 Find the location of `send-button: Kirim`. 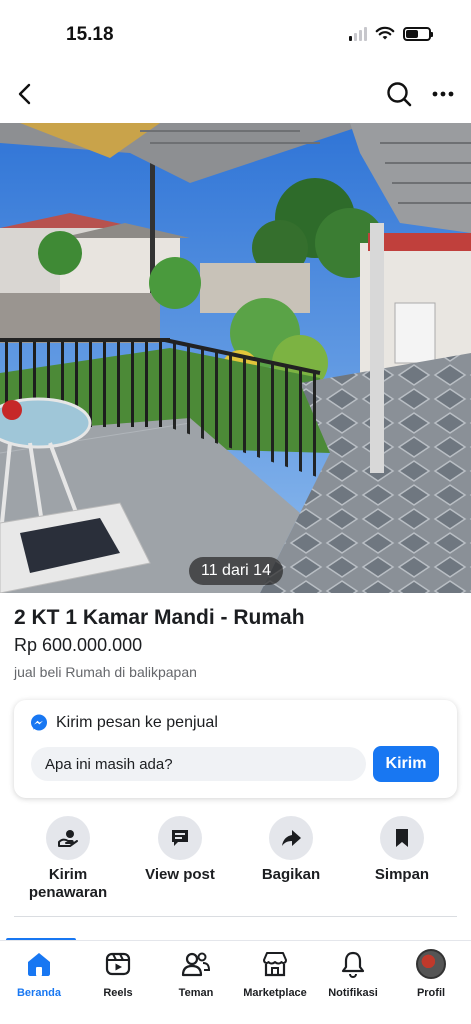

send-button: Kirim is located at coordinates (406, 764).